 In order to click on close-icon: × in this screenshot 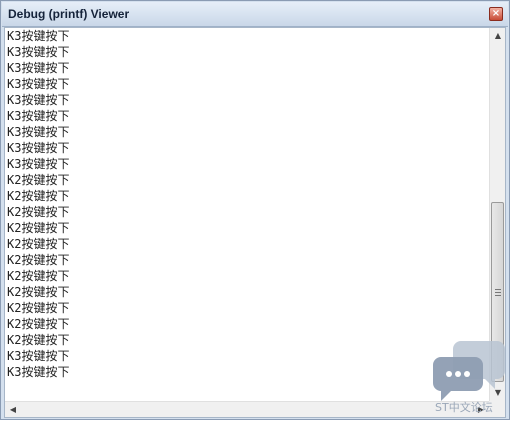, I will do `click(496, 13)`.